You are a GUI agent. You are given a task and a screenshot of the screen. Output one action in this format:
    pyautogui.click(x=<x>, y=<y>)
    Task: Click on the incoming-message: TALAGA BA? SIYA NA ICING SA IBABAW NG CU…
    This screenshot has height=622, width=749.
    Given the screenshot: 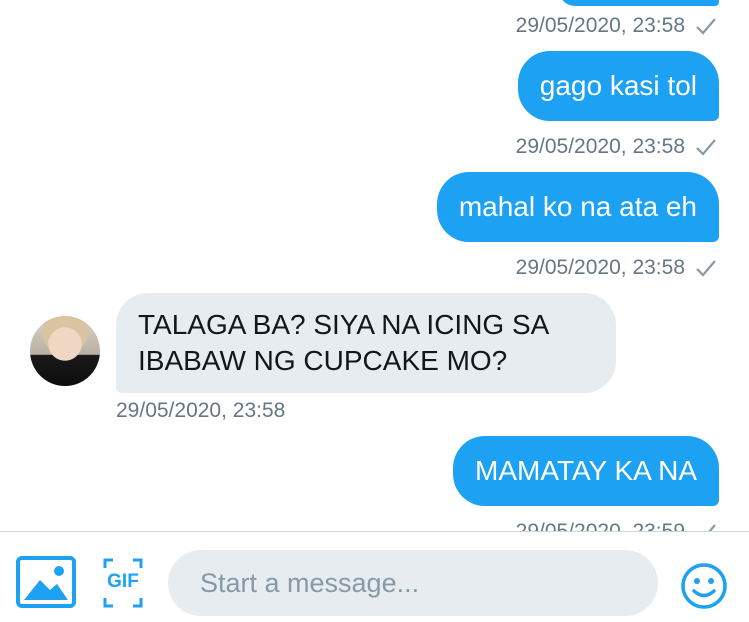 What is the action you would take?
    pyautogui.click(x=366, y=343)
    